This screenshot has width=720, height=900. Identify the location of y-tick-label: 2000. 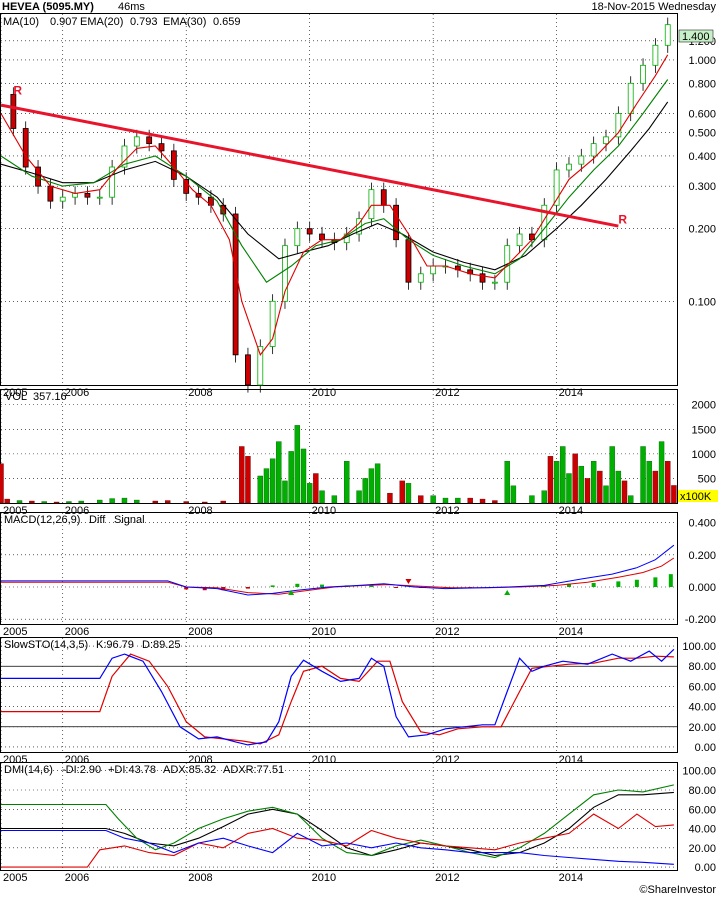
(704, 406).